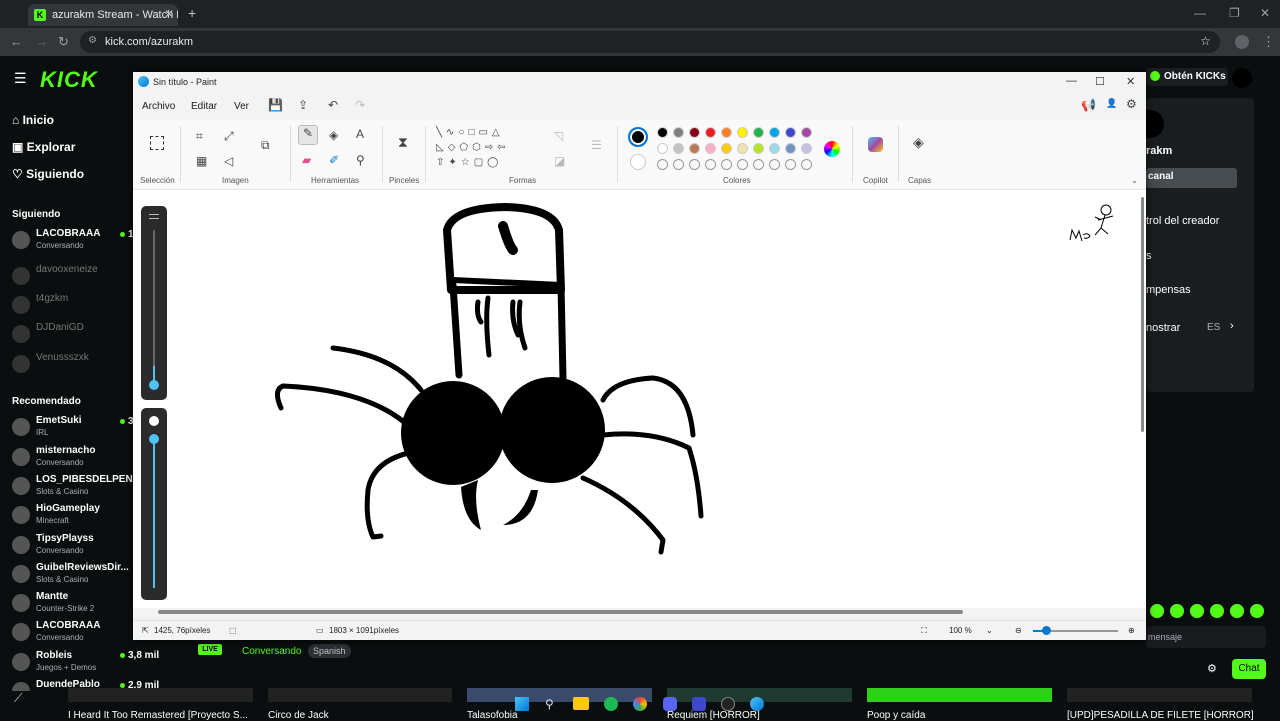  Describe the element at coordinates (875, 144) in the screenshot. I see `copilot-icon` at that location.